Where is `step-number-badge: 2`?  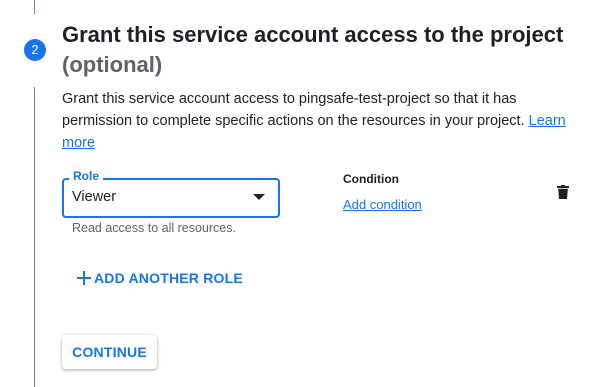 step-number-badge: 2 is located at coordinates (35, 50).